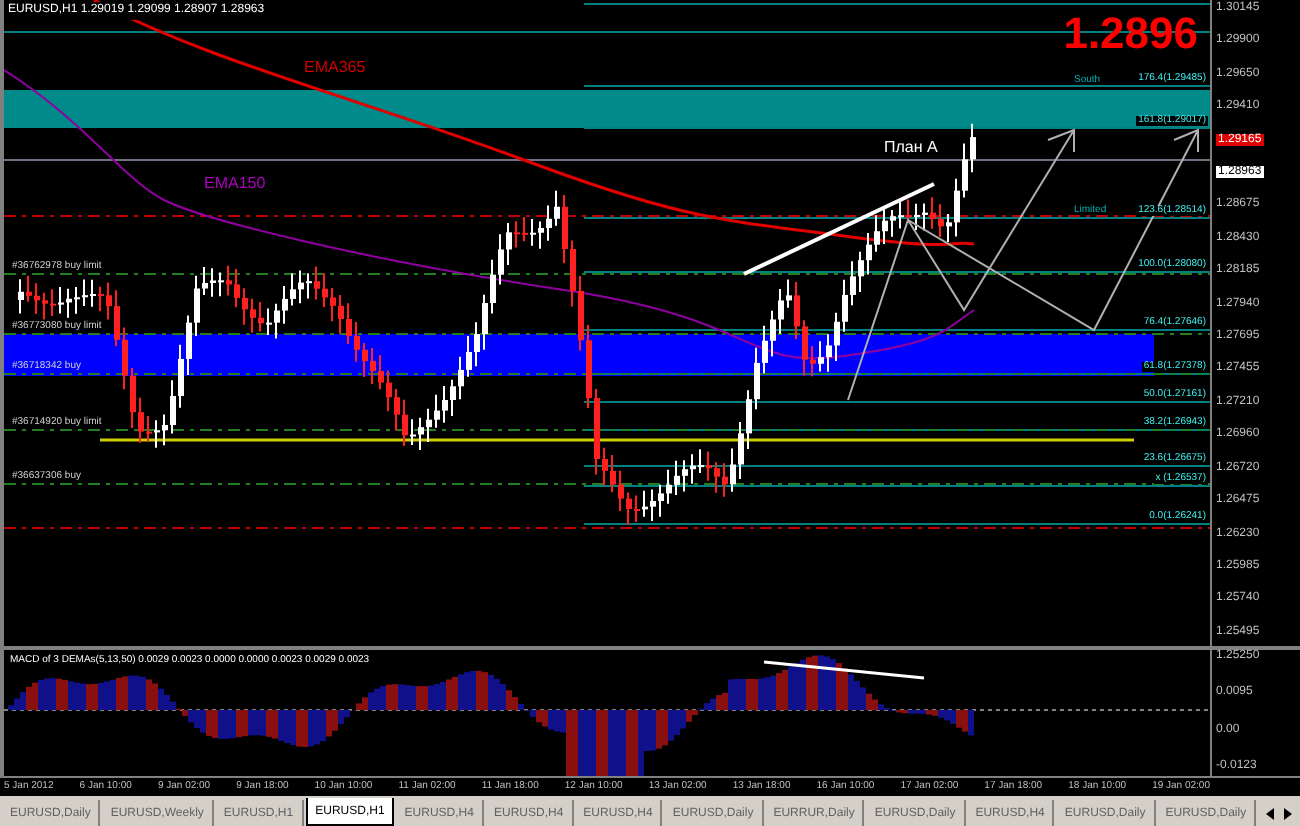  What do you see at coordinates (1130, 34) in the screenshot?
I see `current-price: 1.2896` at bounding box center [1130, 34].